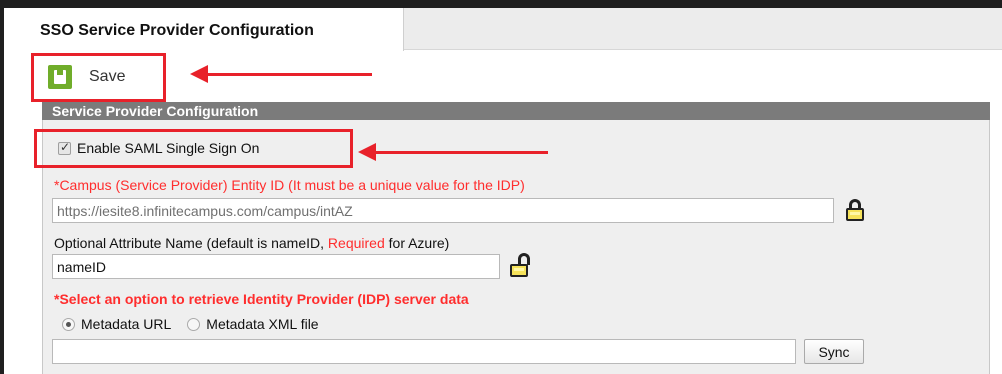  What do you see at coordinates (60, 77) in the screenshot?
I see `save-icon` at bounding box center [60, 77].